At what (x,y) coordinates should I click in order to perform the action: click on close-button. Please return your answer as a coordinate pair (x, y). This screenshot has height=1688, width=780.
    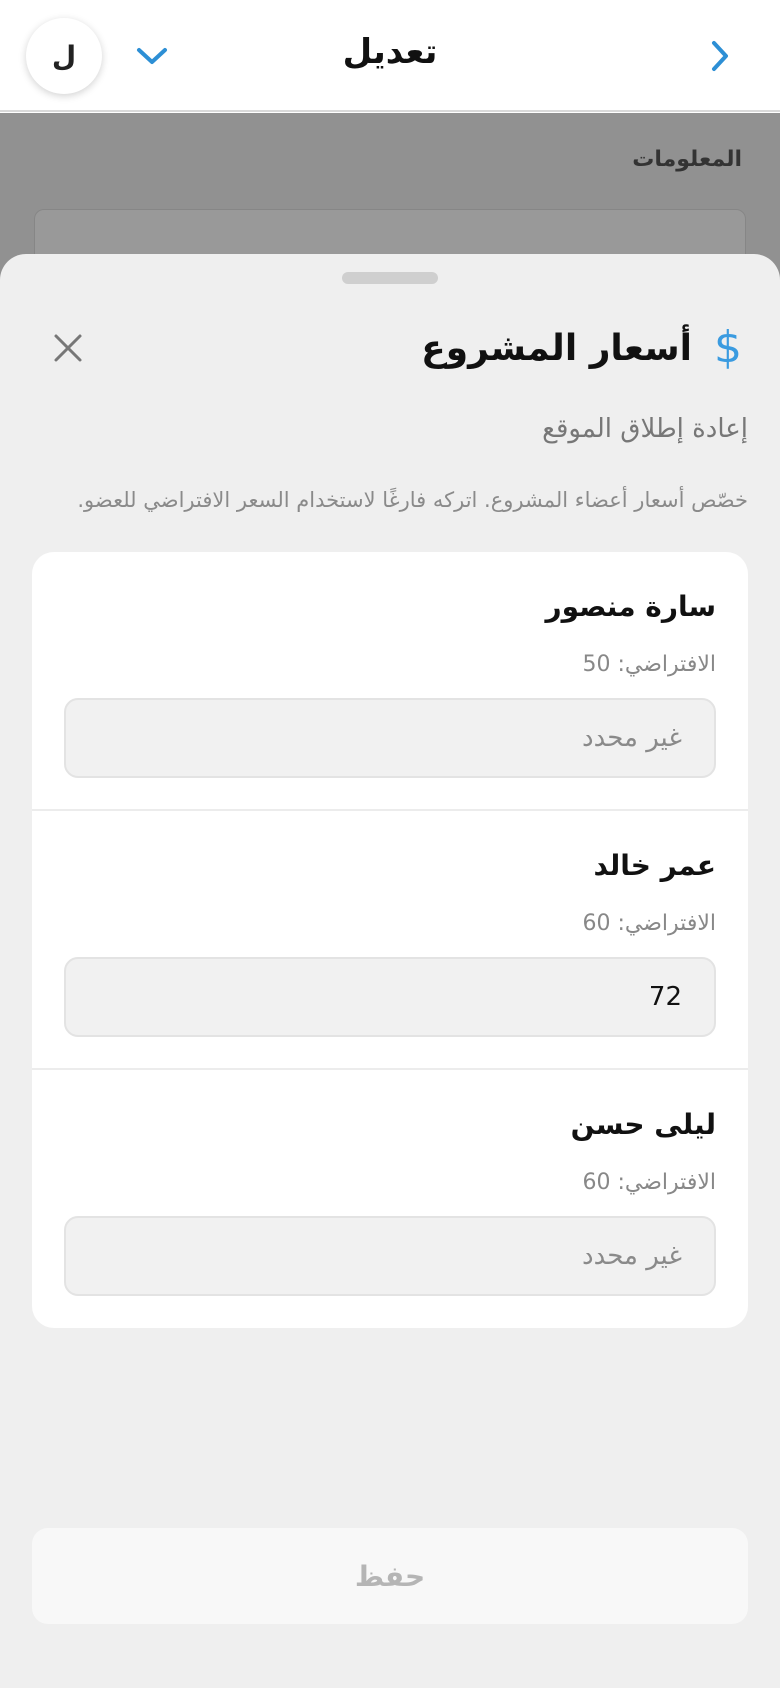
    Looking at the image, I should click on (68, 348).